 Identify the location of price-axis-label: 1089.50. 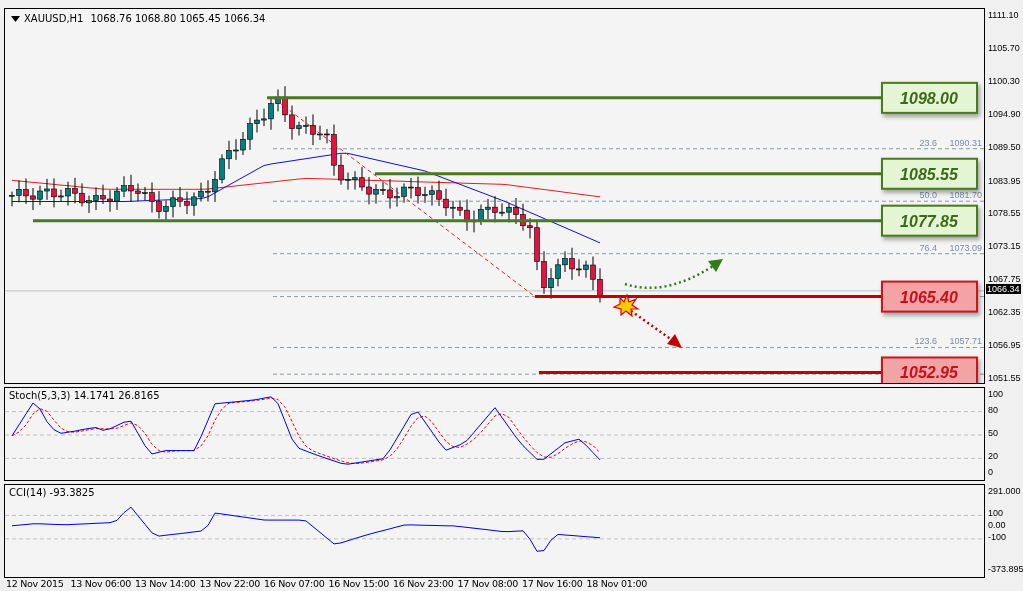
(1004, 146).